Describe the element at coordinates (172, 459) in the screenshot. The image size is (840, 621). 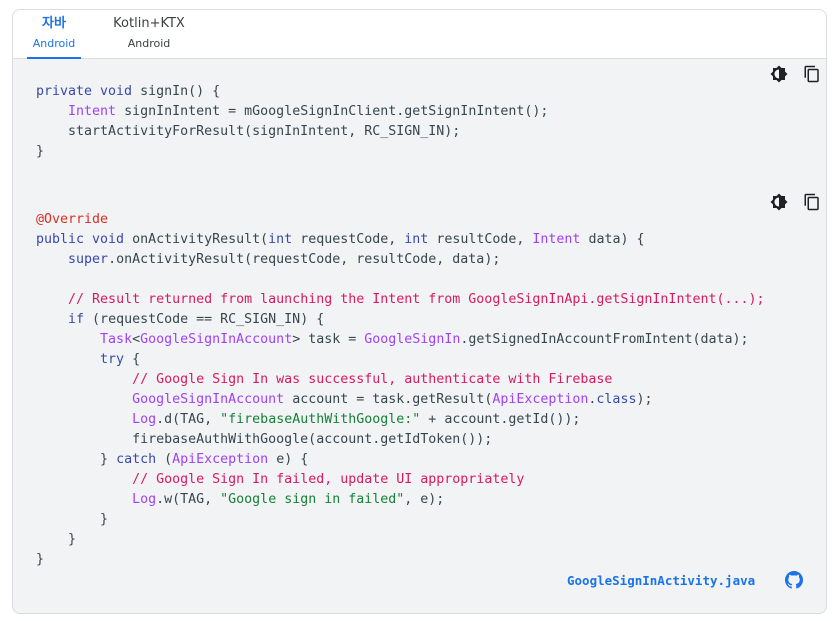
I see `code-line: } catch (ApiException e) {` at that location.